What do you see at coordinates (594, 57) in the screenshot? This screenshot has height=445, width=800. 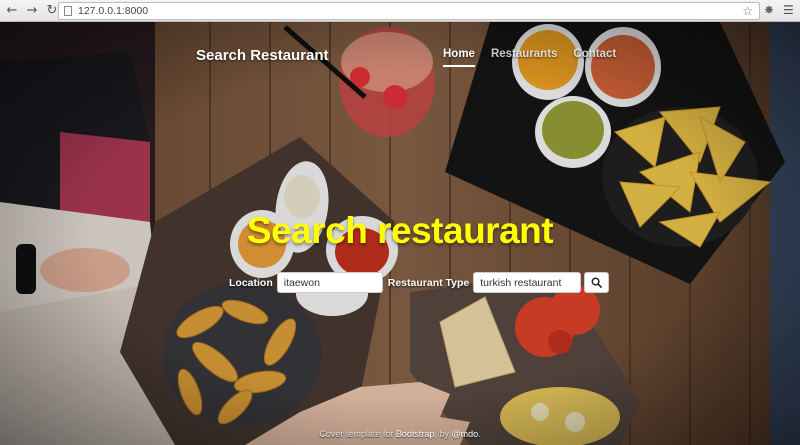 I see `nav-contact: Contact` at bounding box center [594, 57].